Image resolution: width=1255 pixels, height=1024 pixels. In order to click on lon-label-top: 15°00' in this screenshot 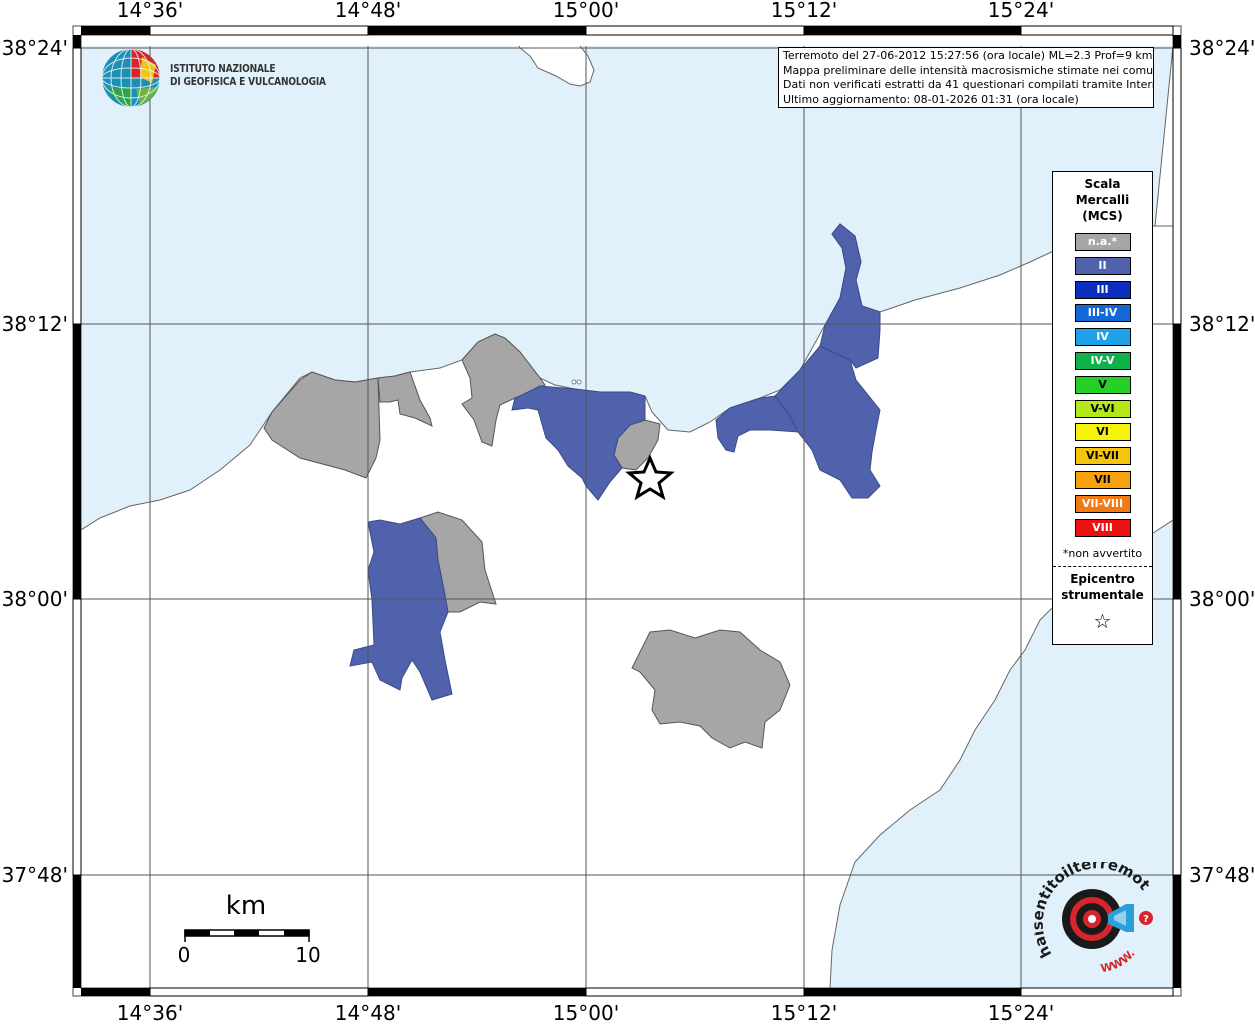, I will do `click(586, 11)`.